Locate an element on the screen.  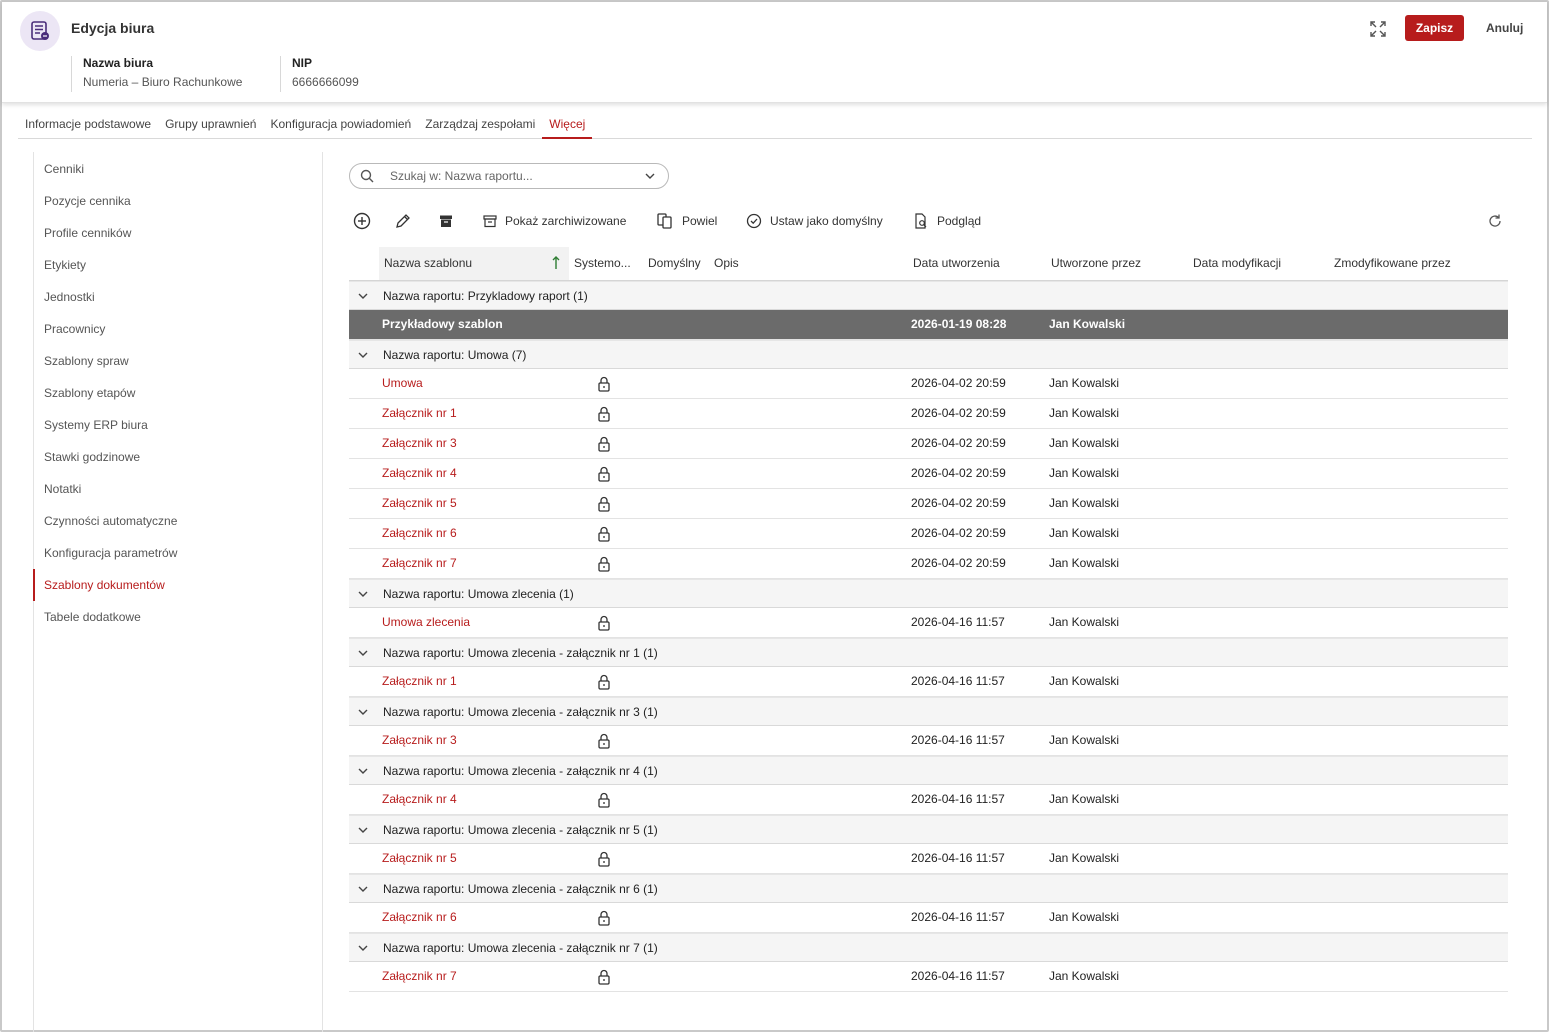
duplicate-button: Powiel is located at coordinates (686, 221).